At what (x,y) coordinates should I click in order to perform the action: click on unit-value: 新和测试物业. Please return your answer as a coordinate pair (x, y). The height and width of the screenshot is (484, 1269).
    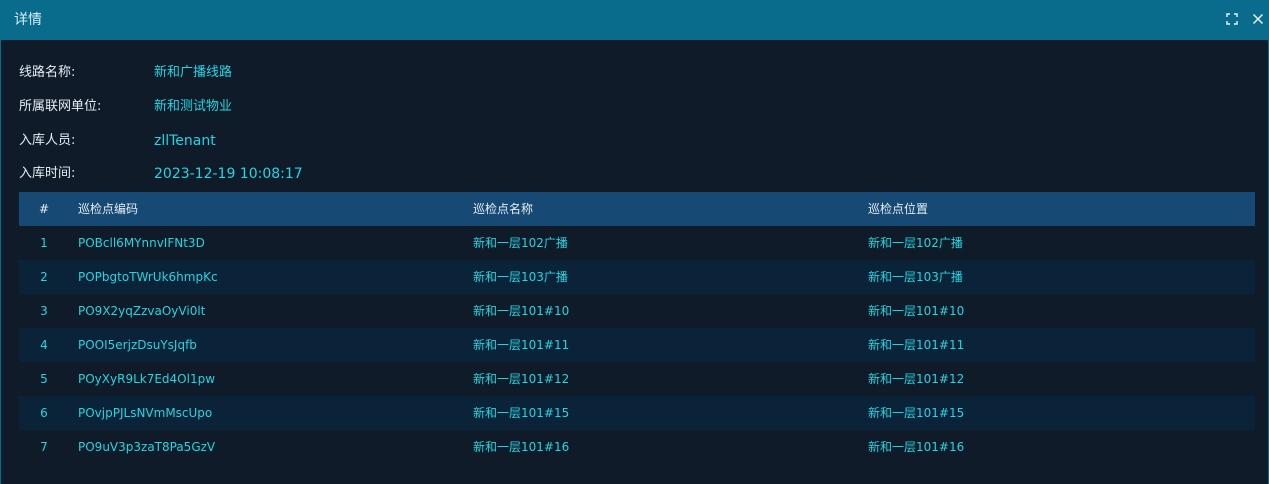
    Looking at the image, I should click on (193, 106).